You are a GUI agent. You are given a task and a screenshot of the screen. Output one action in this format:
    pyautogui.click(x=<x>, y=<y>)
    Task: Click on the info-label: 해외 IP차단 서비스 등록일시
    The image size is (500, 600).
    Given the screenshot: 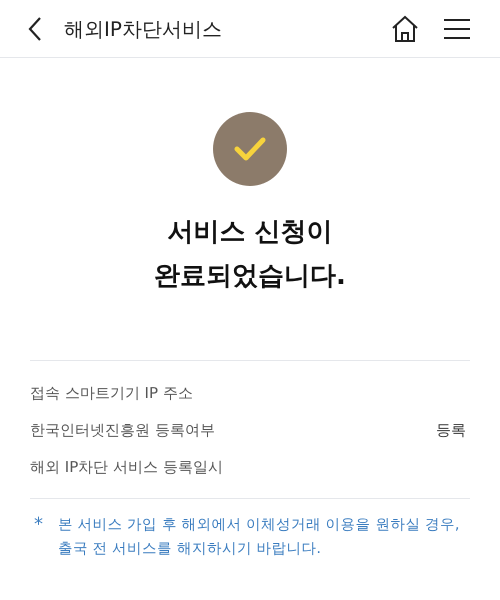 What is the action you would take?
    pyautogui.click(x=126, y=467)
    